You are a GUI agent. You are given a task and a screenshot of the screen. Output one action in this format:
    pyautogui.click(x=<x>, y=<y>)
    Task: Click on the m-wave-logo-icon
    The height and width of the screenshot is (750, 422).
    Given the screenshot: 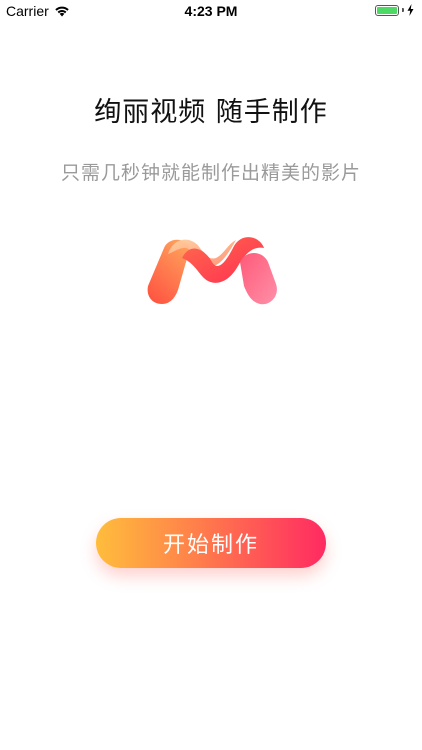 What is the action you would take?
    pyautogui.click(x=212, y=271)
    